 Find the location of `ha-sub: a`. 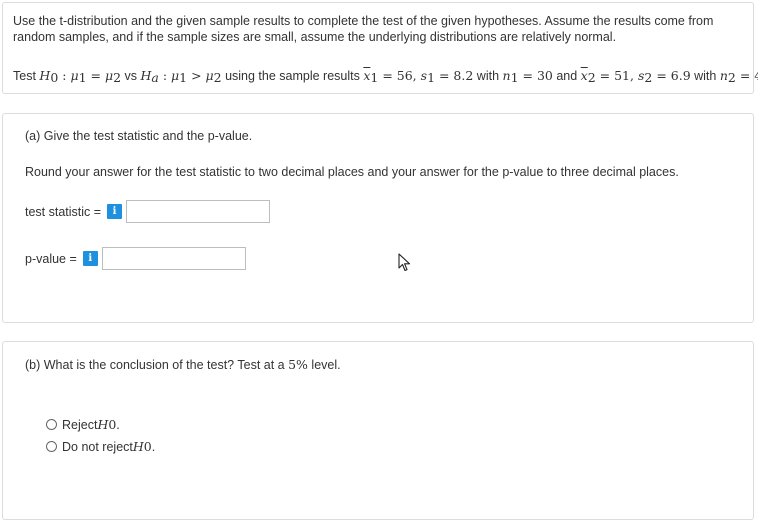

ha-sub: a is located at coordinates (155, 77).